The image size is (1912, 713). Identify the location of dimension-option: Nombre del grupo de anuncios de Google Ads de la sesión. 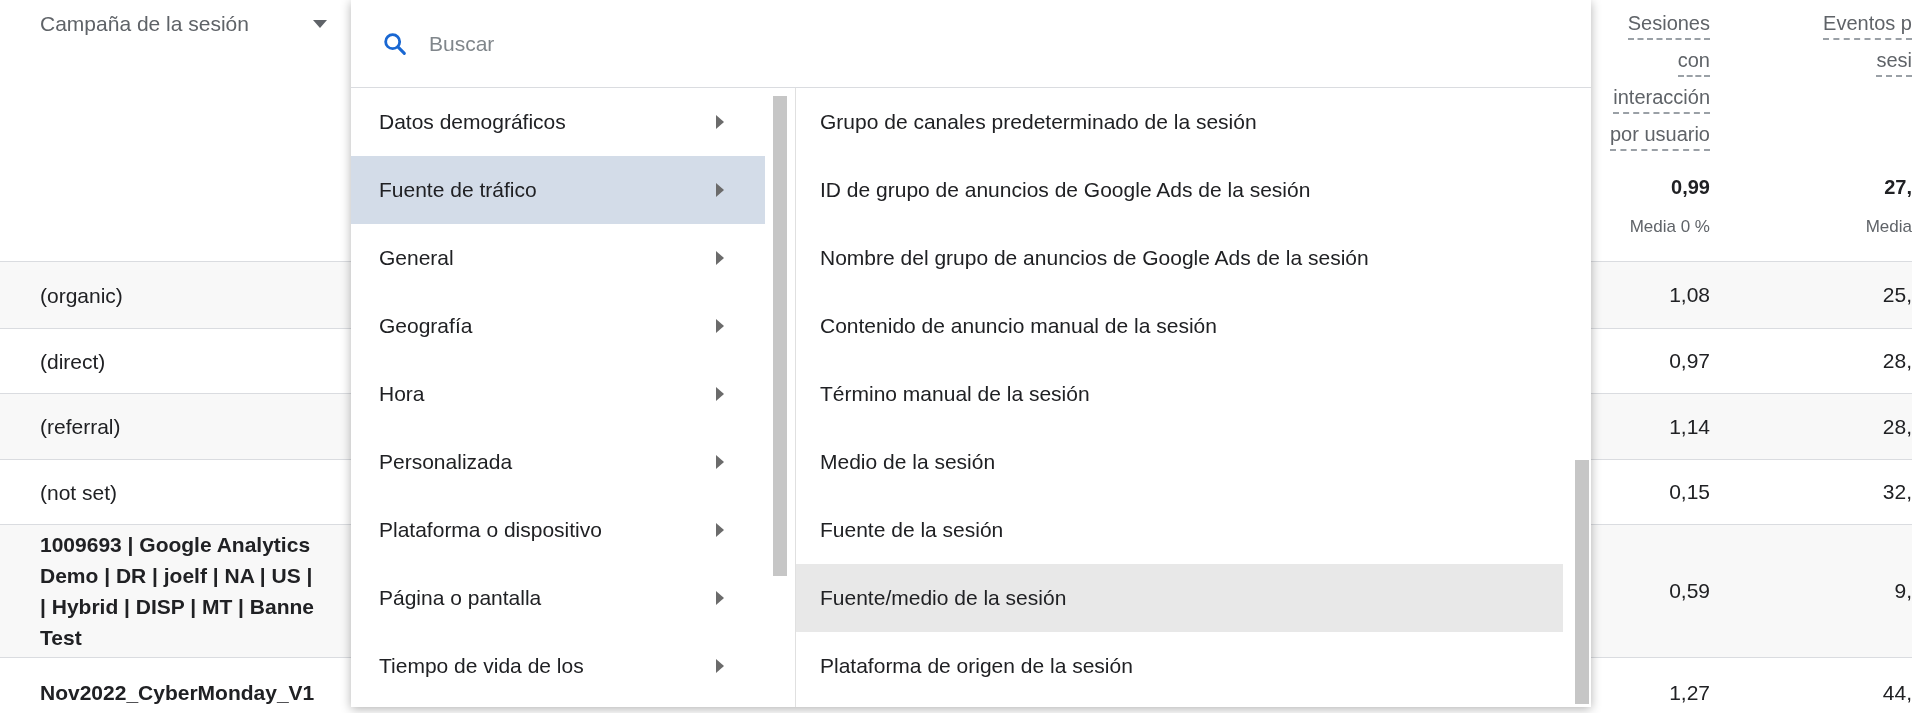
(1179, 258).